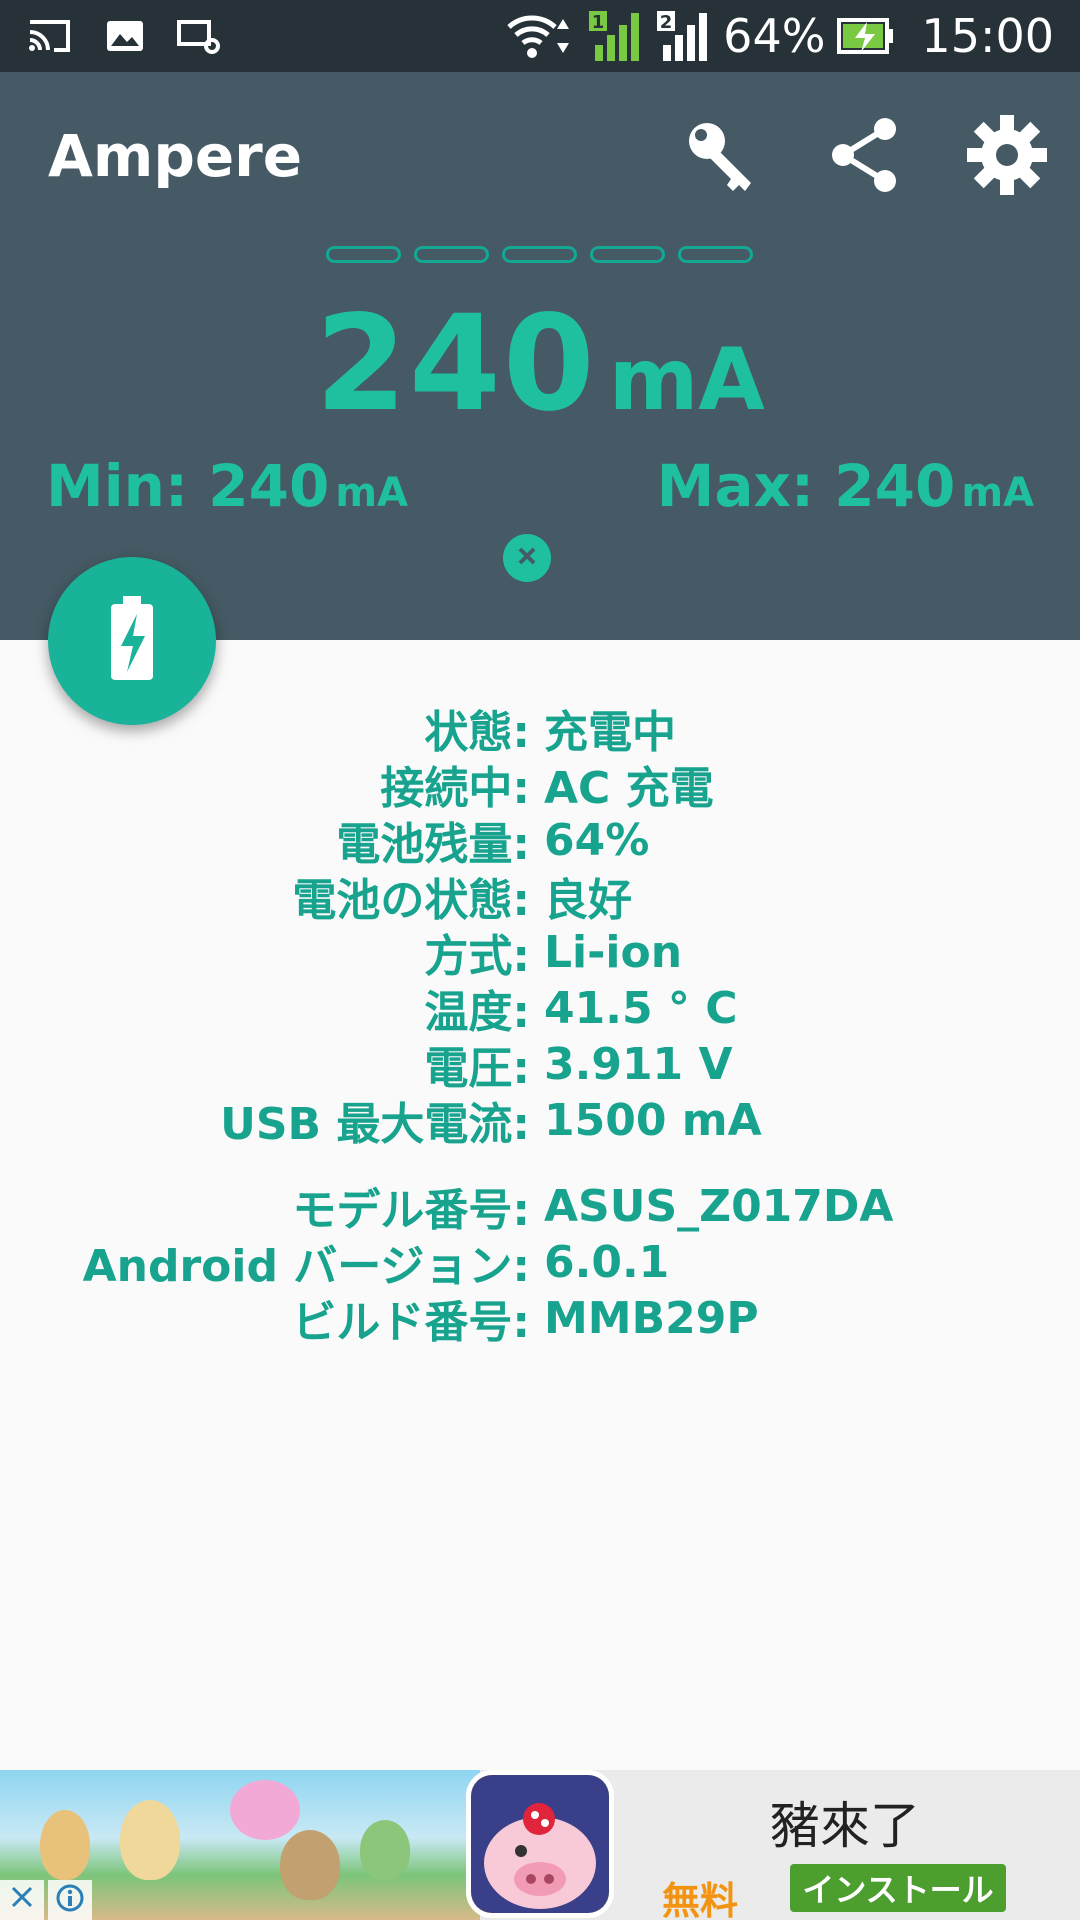  Describe the element at coordinates (456, 364) in the screenshot. I see `current-value: 240` at that location.